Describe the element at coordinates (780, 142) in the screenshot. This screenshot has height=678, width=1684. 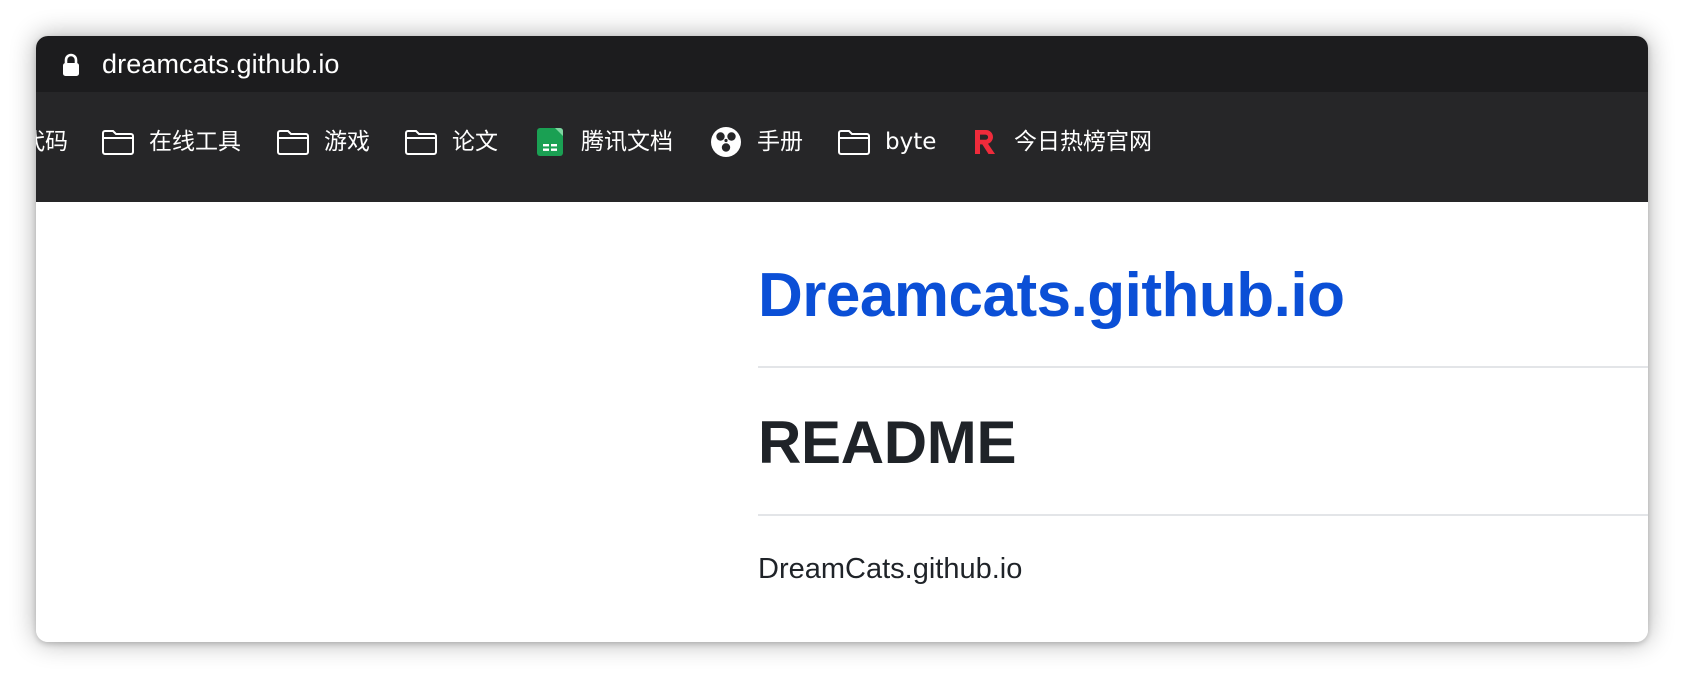
I see `bookmark-label: 手册` at that location.